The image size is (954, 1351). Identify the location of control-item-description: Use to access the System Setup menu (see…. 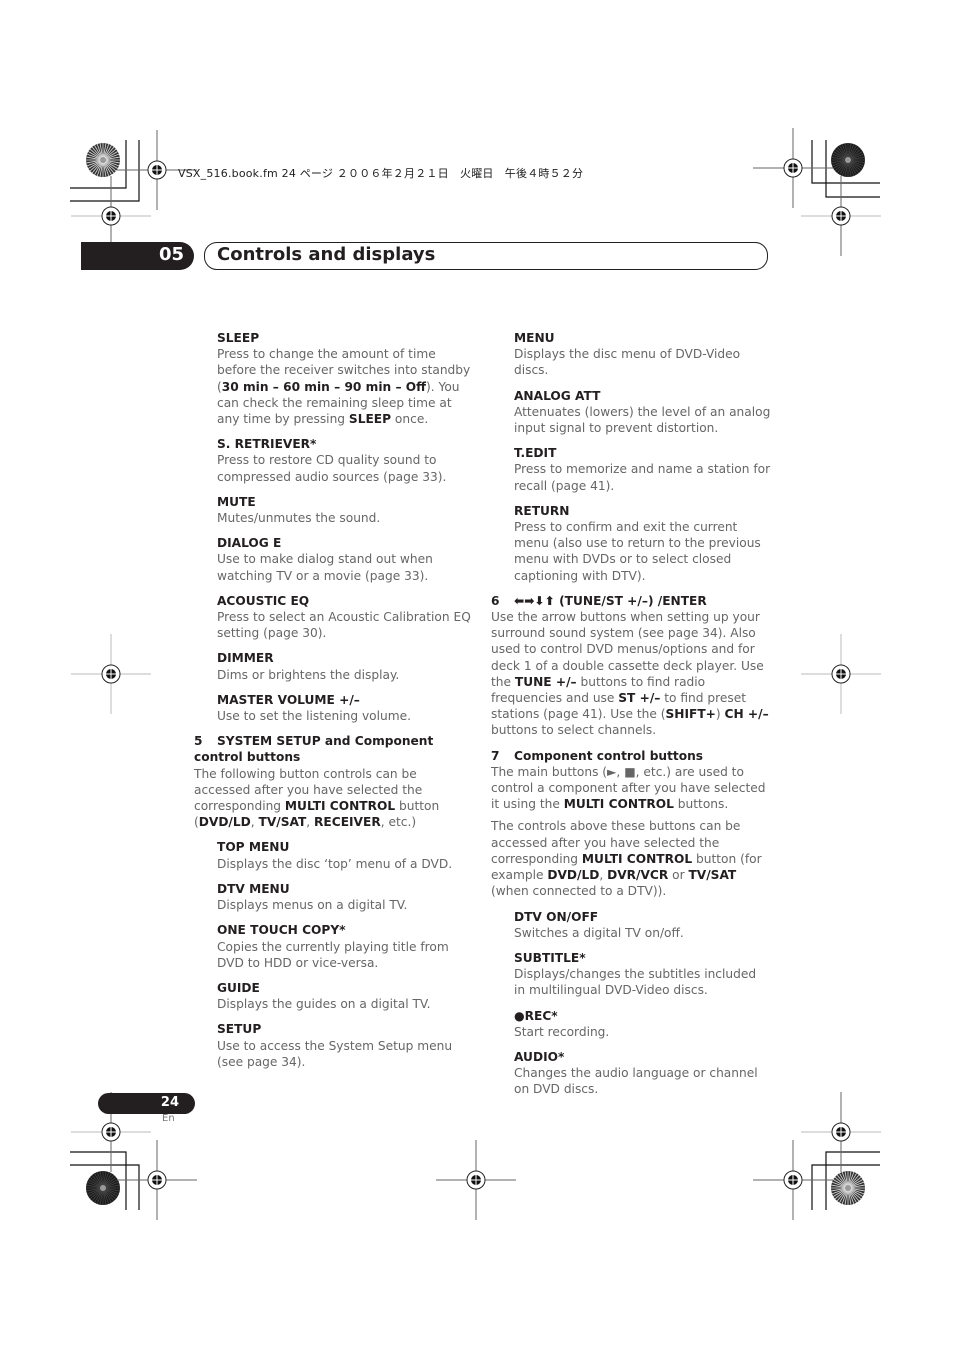
(335, 1053).